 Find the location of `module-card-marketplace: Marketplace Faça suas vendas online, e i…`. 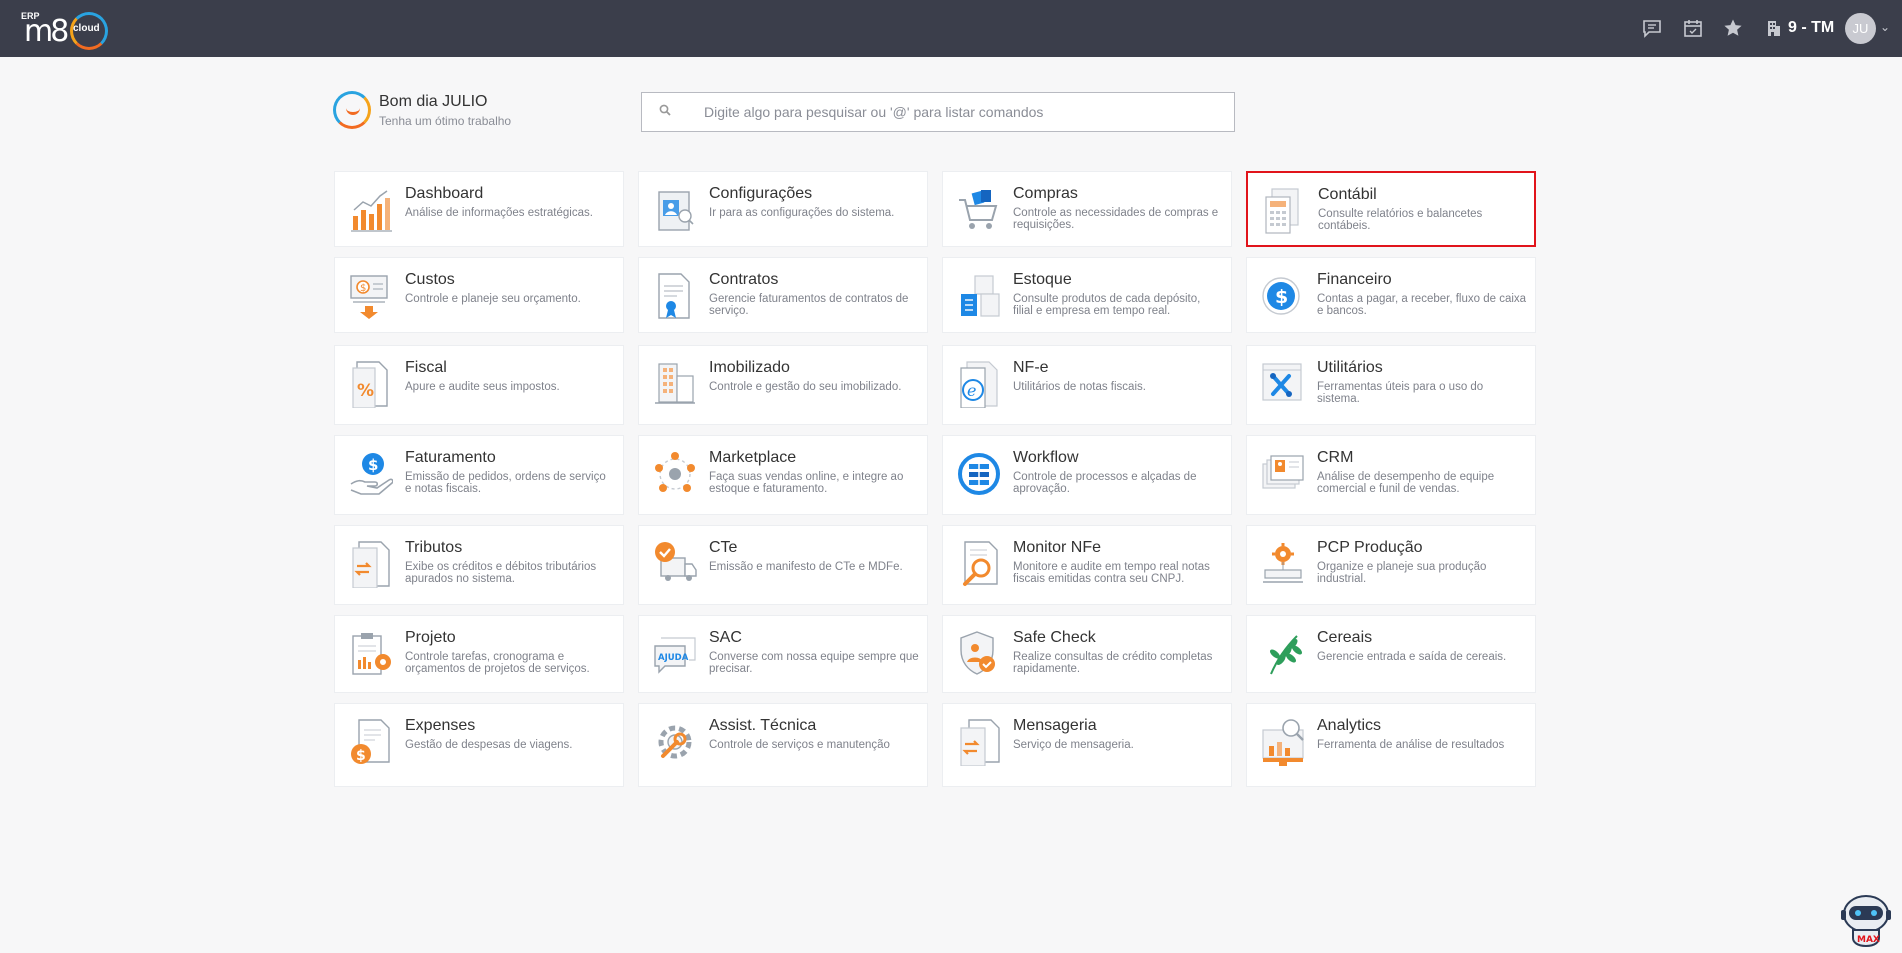

module-card-marketplace: Marketplace Faça suas vendas online, e i… is located at coordinates (783, 475).